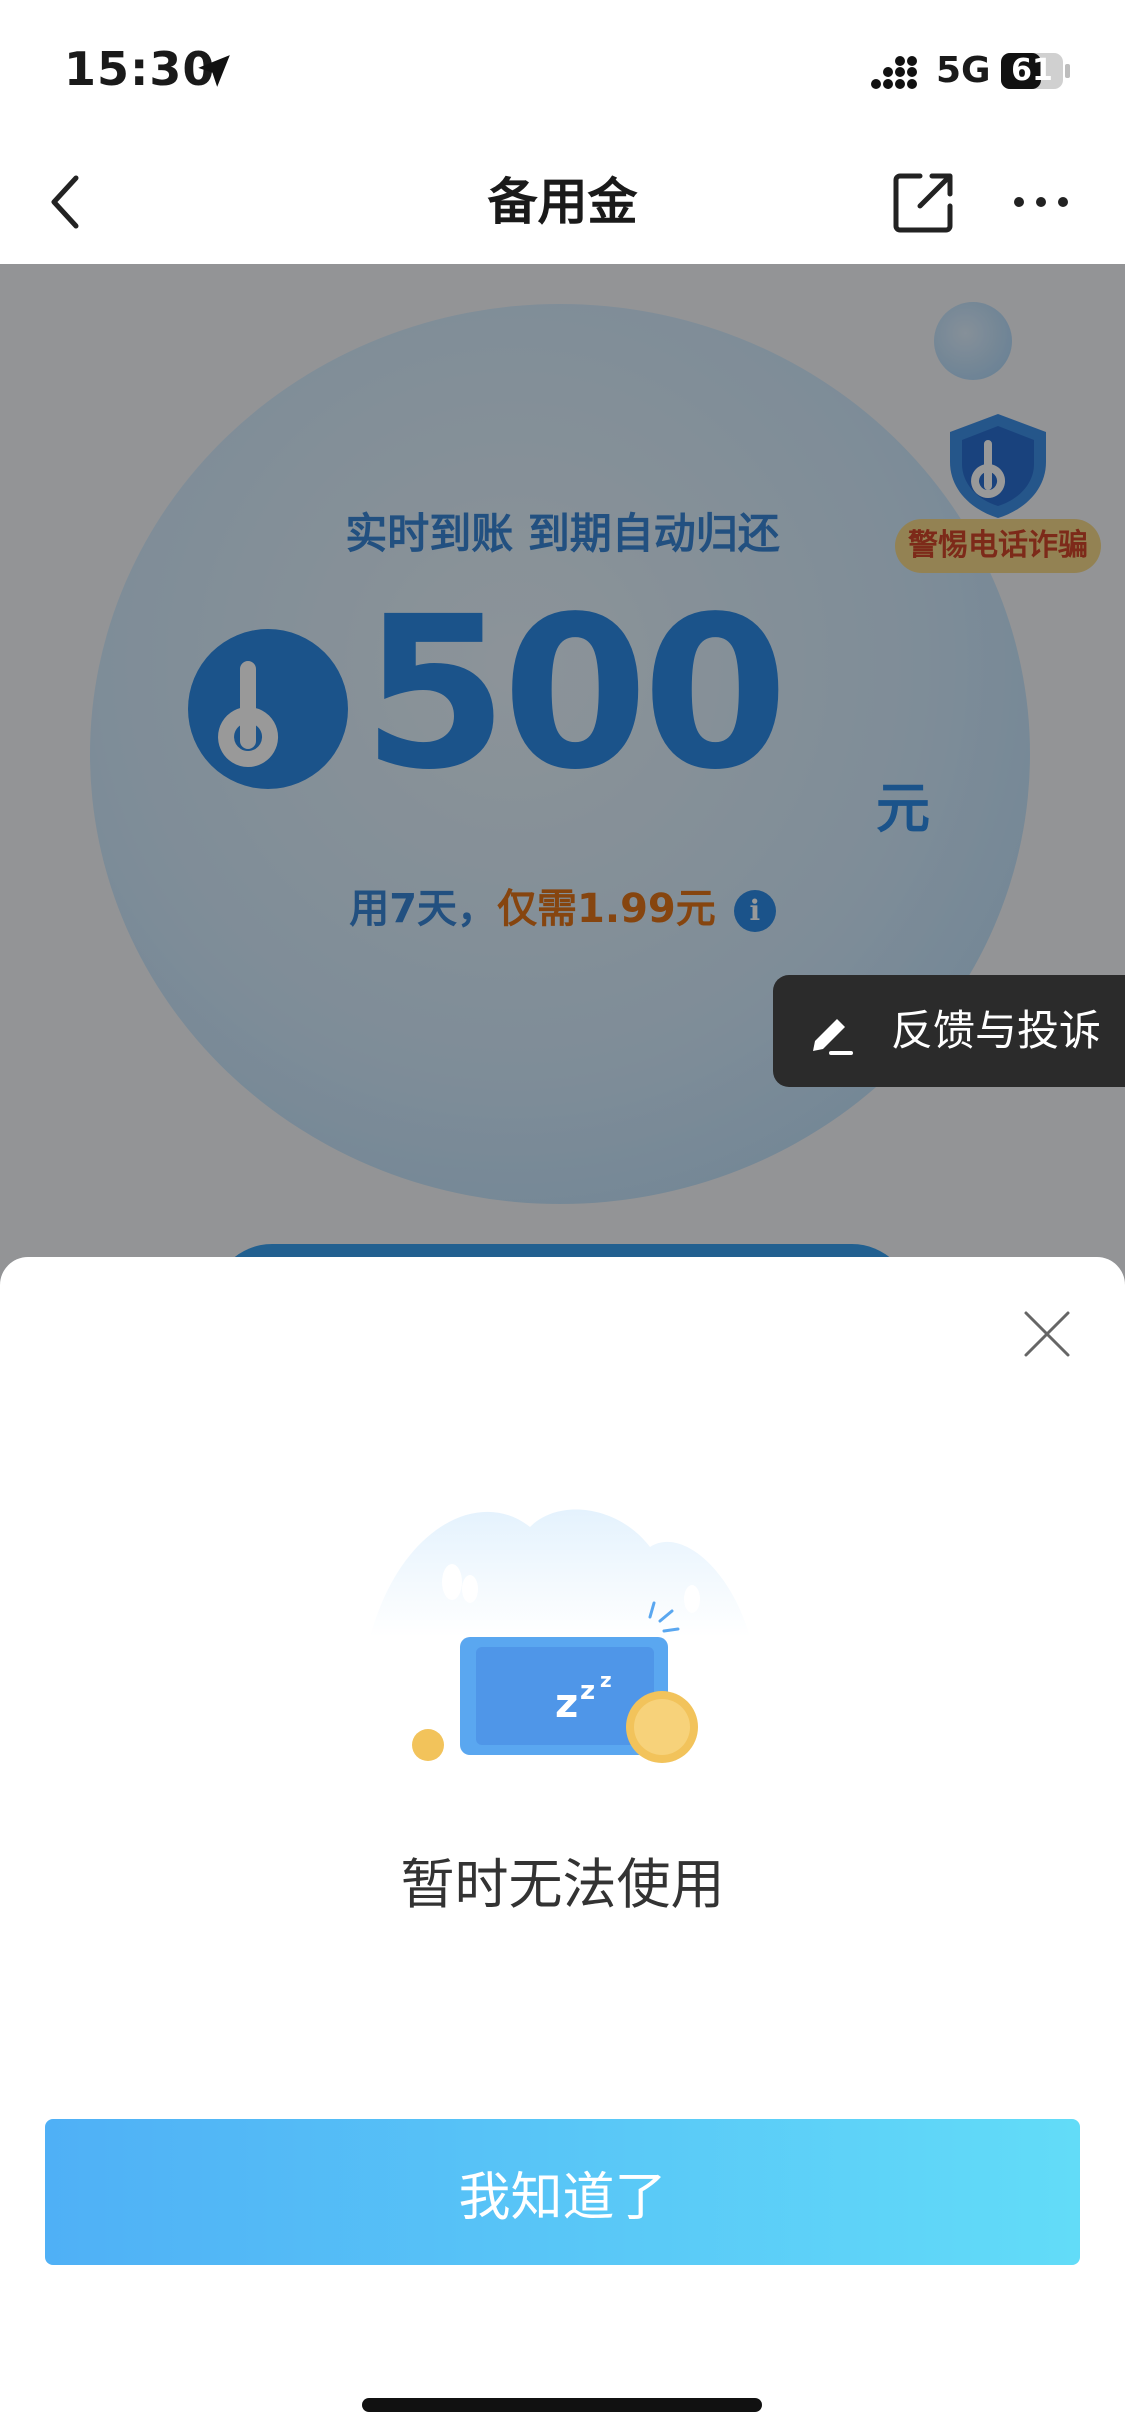 The width and height of the screenshot is (1125, 2435). I want to click on nav-bar: 备用金, so click(562, 202).